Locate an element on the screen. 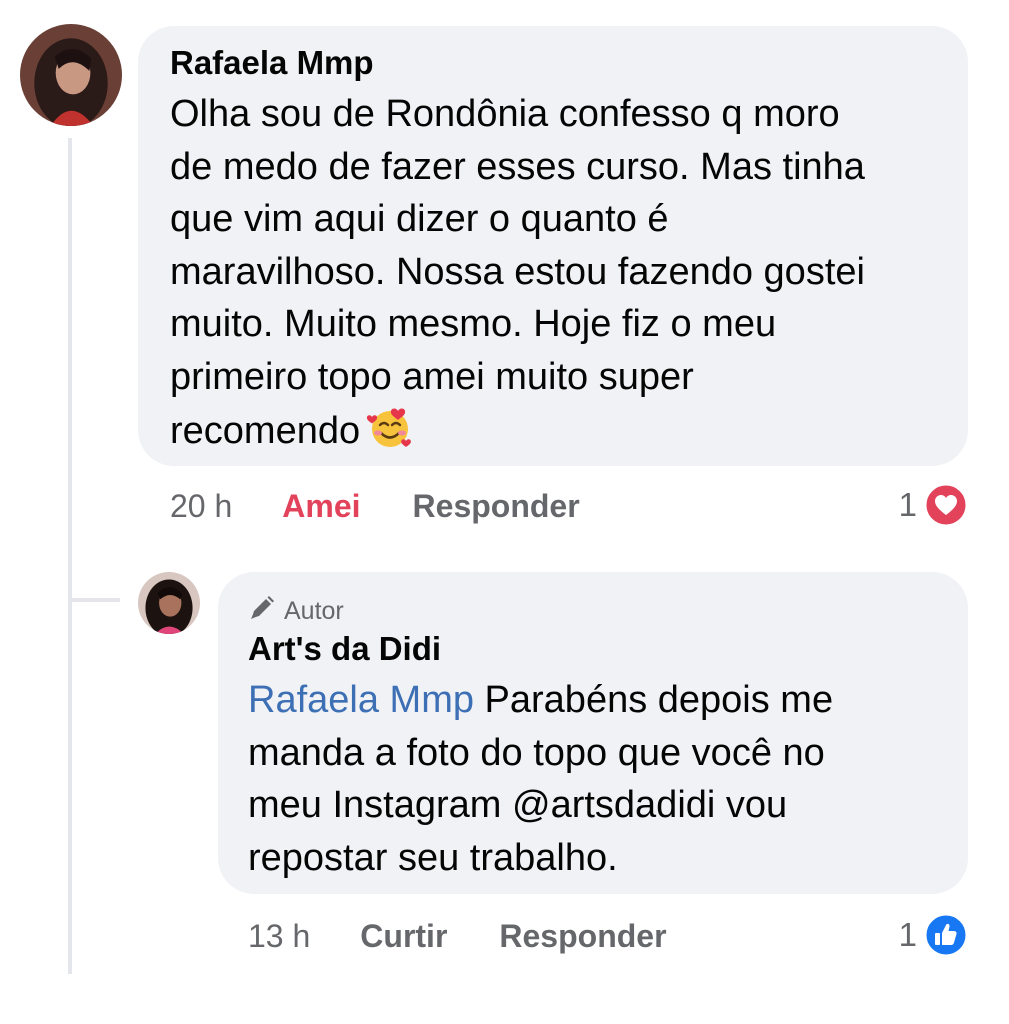 The width and height of the screenshot is (1009, 1024). comment-actions: 13 h Curtir Responder is located at coordinates (483, 936).